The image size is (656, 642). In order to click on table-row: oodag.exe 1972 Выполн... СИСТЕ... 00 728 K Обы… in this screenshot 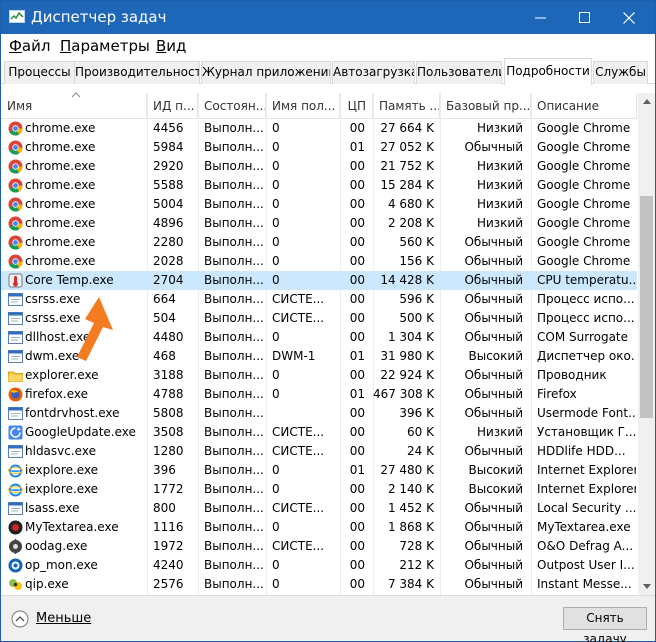, I will do `click(319, 546)`.